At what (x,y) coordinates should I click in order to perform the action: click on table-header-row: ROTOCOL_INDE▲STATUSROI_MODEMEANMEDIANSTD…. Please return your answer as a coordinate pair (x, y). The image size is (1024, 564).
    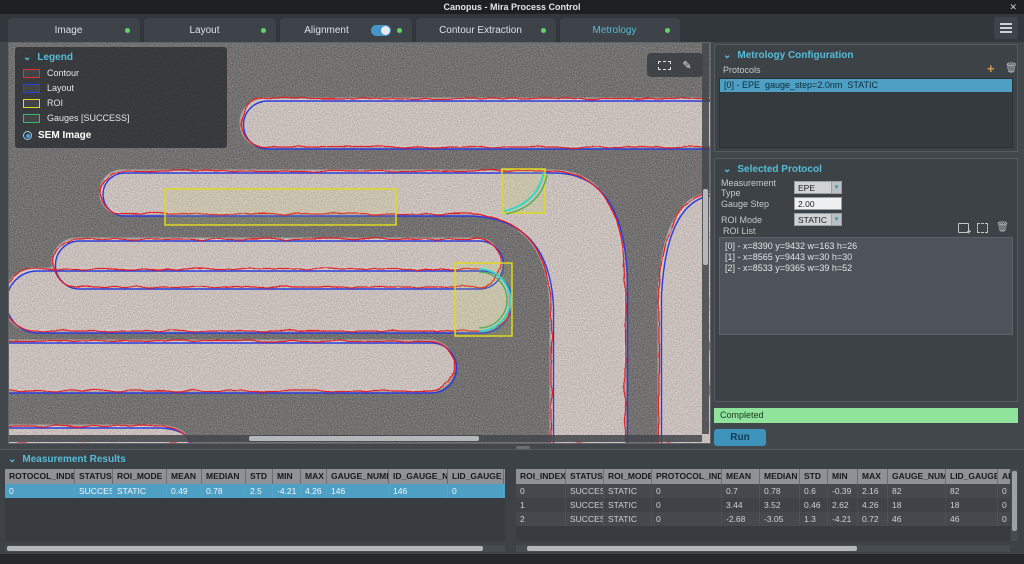
    Looking at the image, I should click on (255, 476).